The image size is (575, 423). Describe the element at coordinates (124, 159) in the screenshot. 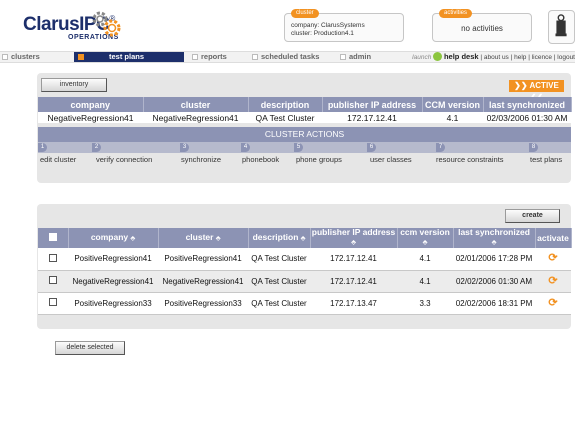

I see `action-verify-connection: verify connection` at that location.